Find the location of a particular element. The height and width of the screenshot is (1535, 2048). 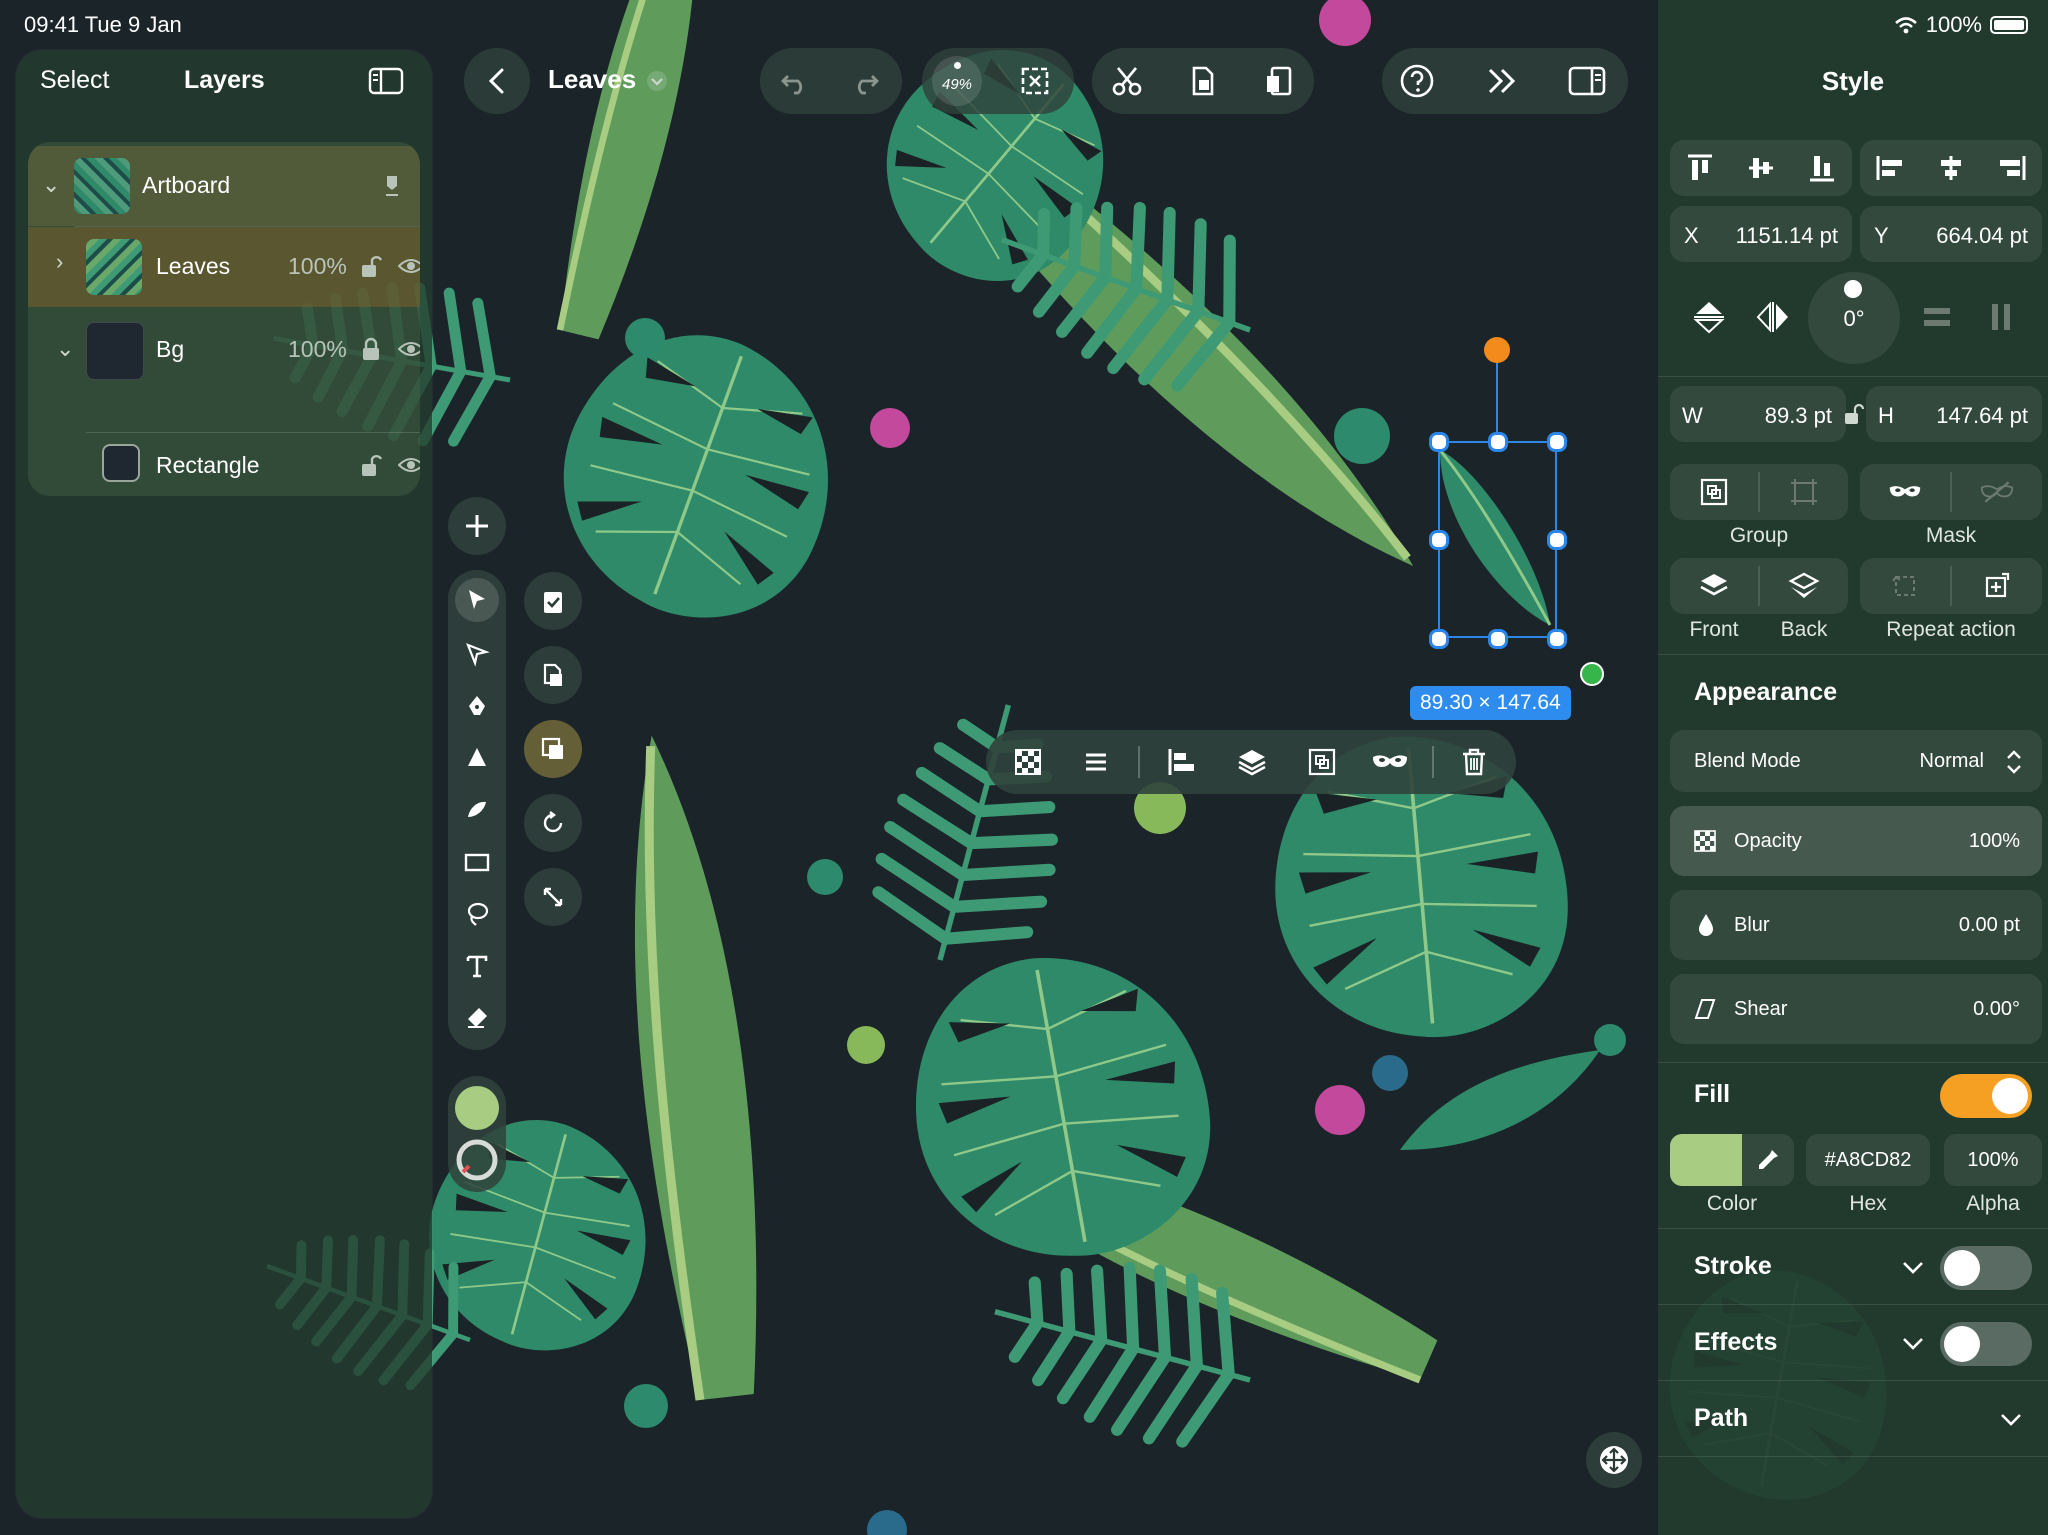

layer-row-bg: ⌄ Bg 100% is located at coordinates (224, 350).